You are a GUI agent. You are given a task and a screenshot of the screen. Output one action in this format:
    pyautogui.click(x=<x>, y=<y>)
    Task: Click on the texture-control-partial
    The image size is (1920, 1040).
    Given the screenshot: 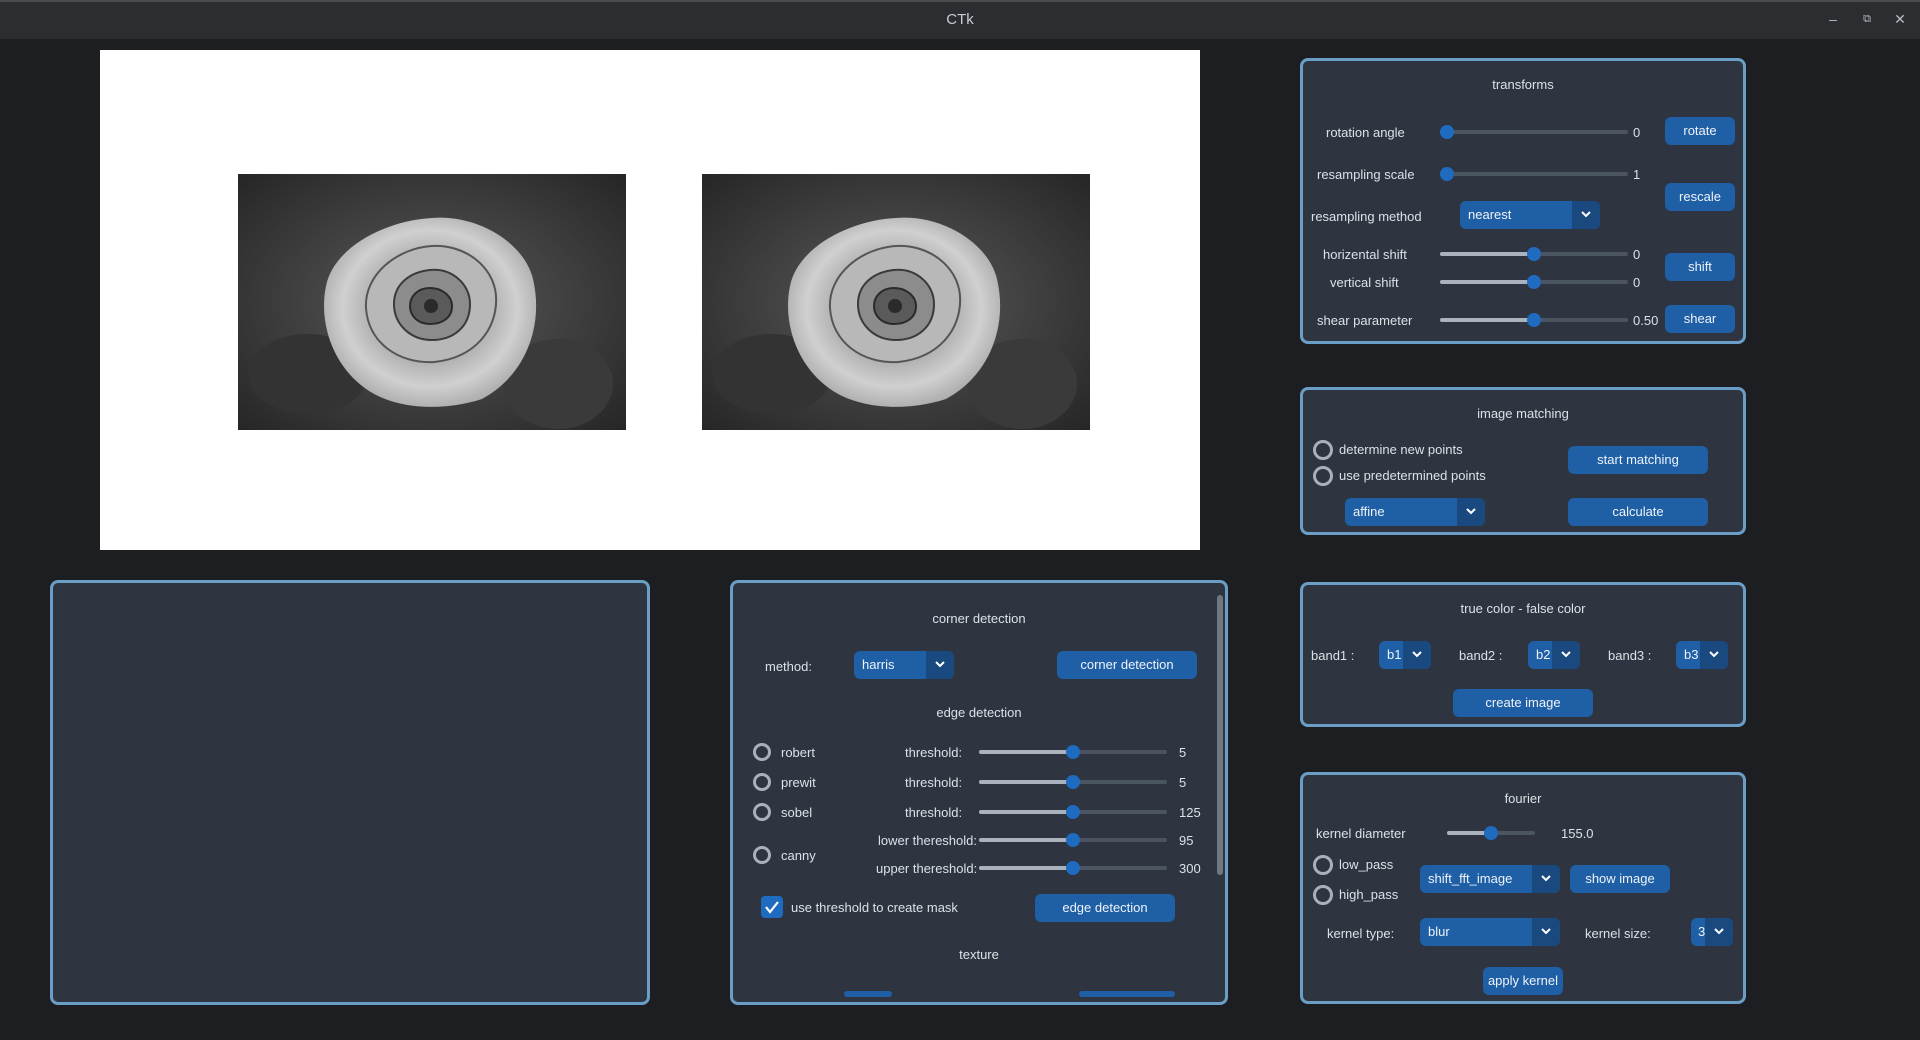 What is the action you would take?
    pyautogui.click(x=868, y=994)
    